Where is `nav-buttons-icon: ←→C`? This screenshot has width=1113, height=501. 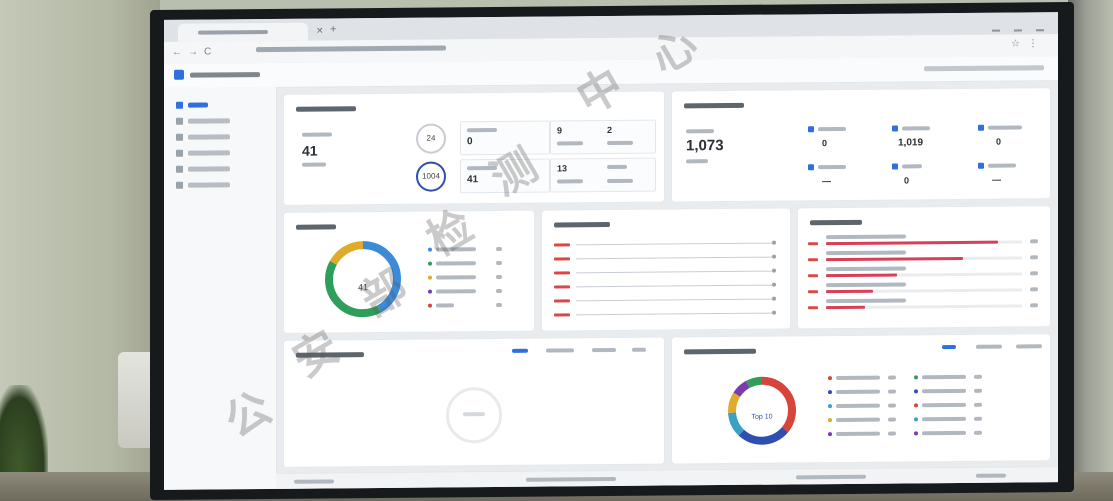 nav-buttons-icon: ←→C is located at coordinates (194, 51).